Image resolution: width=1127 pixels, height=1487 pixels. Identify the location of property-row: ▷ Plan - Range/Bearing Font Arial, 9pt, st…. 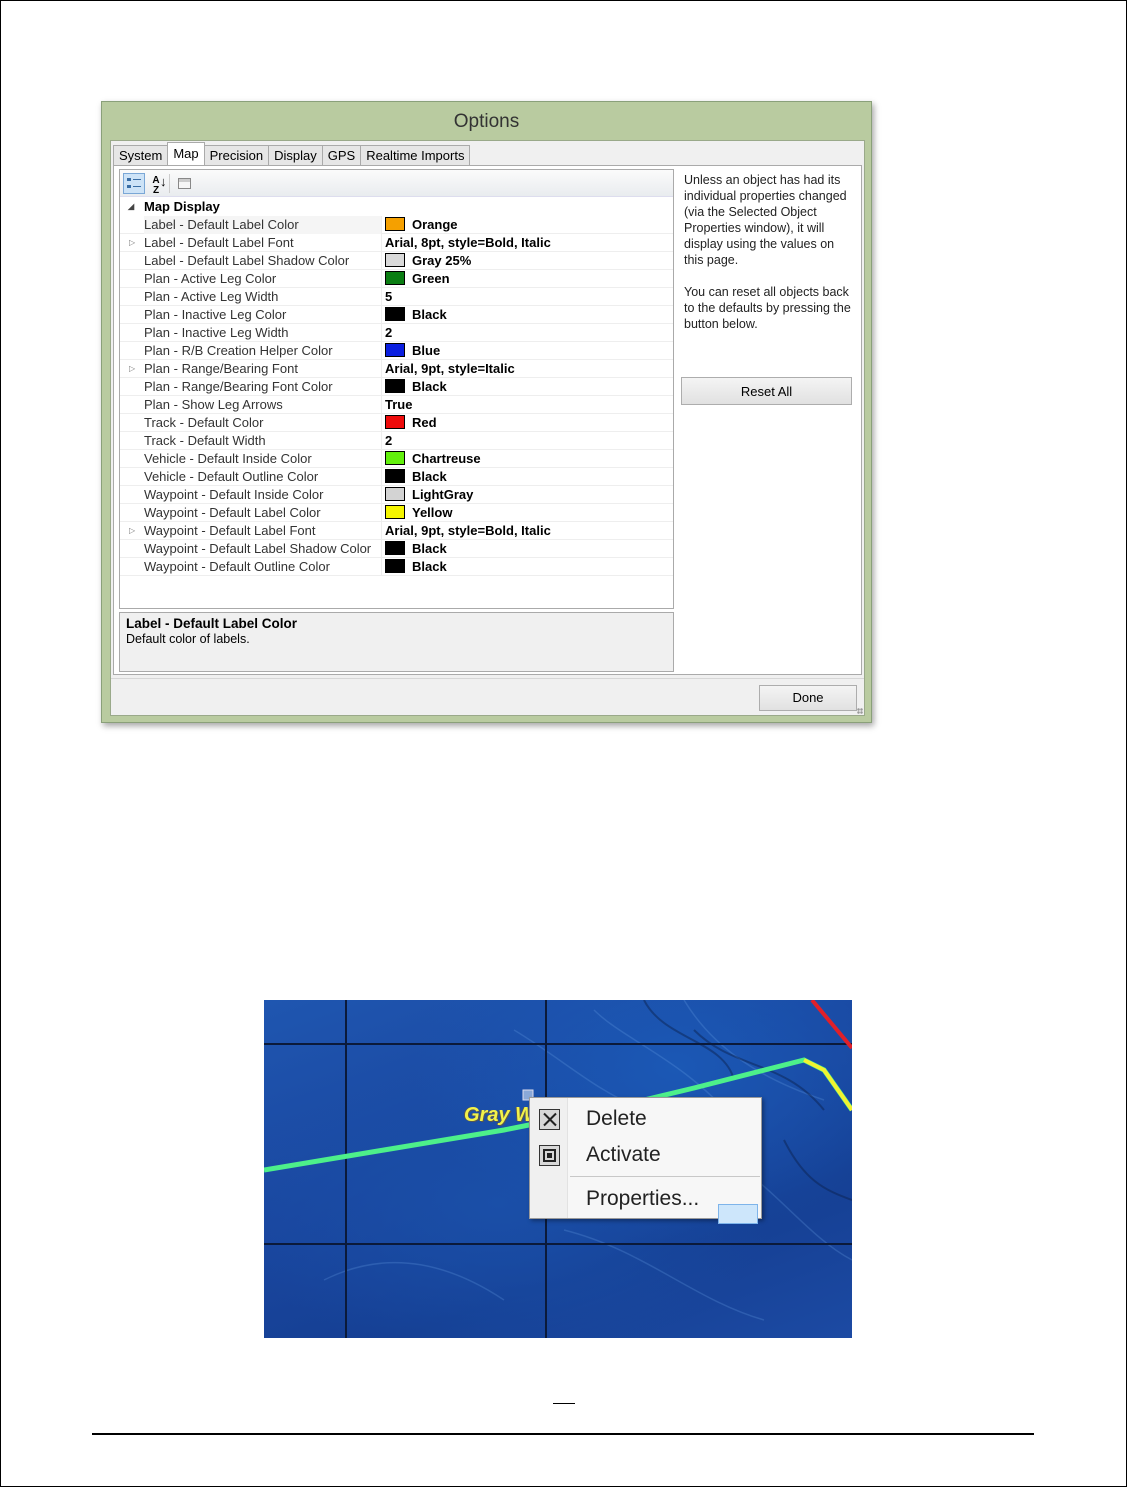
(396, 369).